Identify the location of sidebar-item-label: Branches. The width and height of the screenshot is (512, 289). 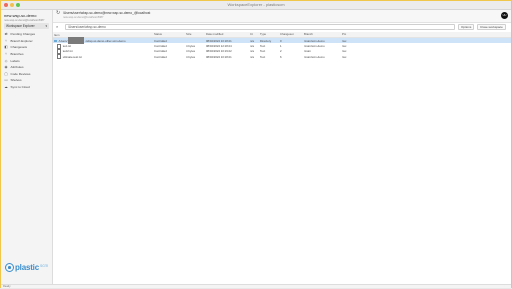
(17, 54).